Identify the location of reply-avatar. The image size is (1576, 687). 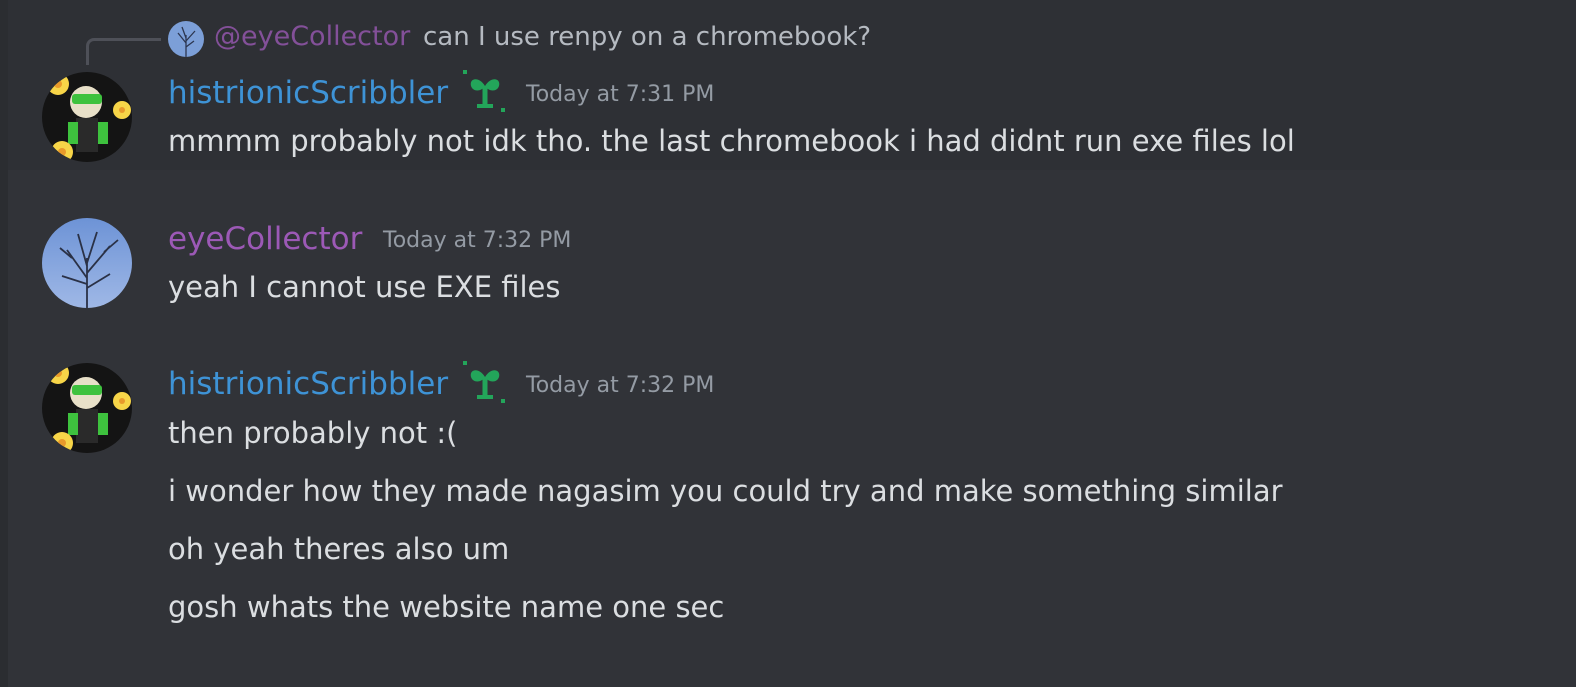
(186, 39).